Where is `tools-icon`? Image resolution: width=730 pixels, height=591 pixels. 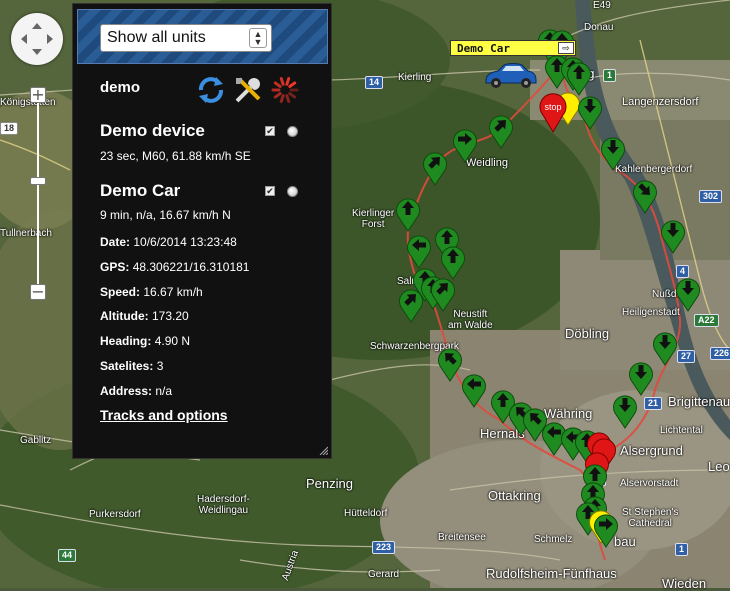 tools-icon is located at coordinates (248, 90).